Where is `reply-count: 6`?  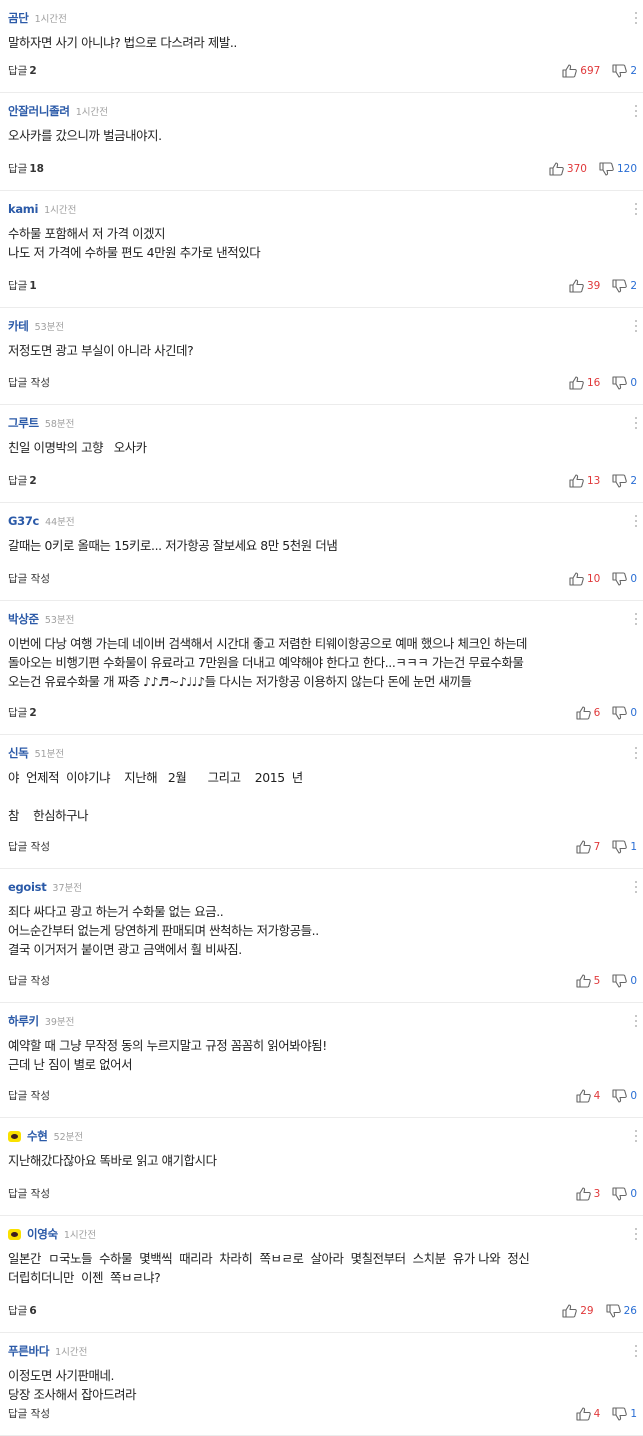
reply-count: 6 is located at coordinates (33, 1311).